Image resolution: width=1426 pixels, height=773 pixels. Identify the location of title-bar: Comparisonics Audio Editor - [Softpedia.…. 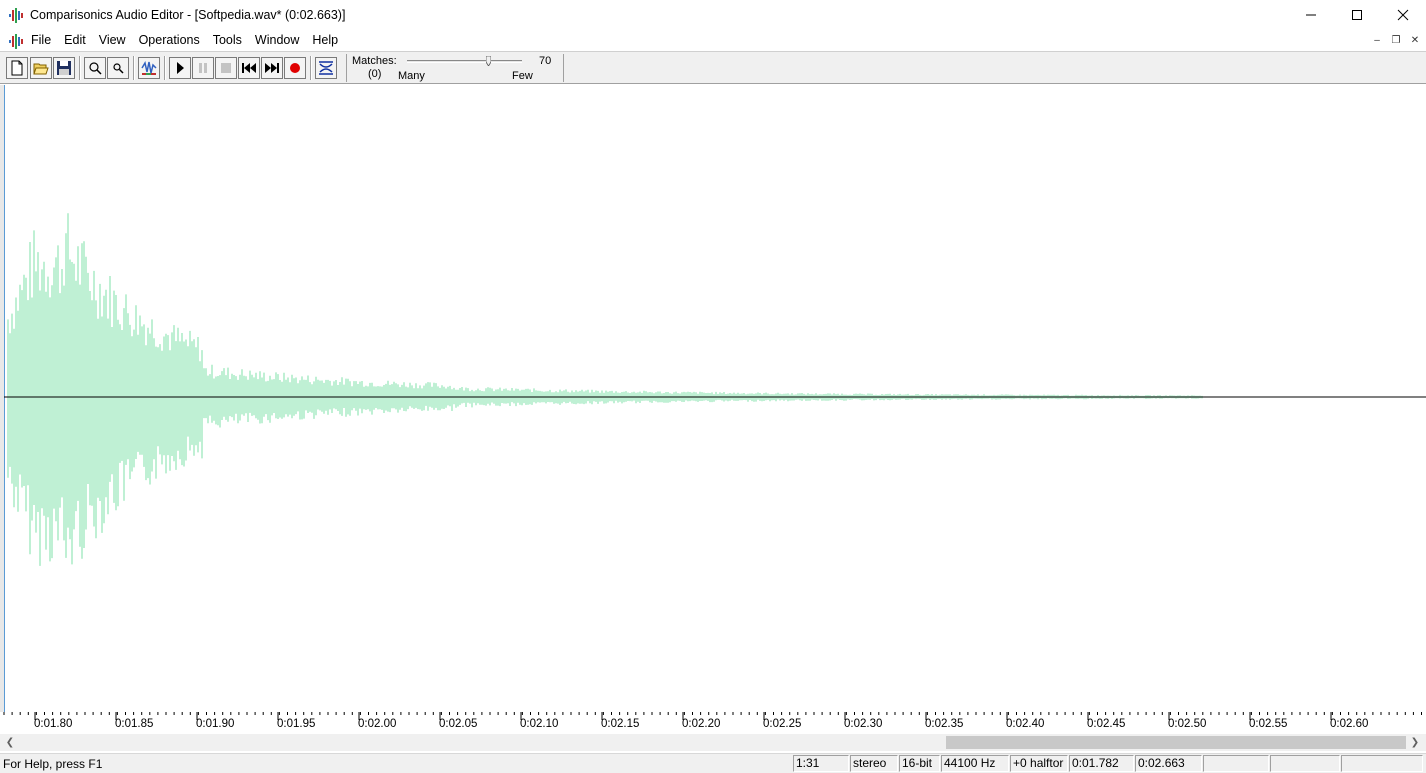
(713, 15).